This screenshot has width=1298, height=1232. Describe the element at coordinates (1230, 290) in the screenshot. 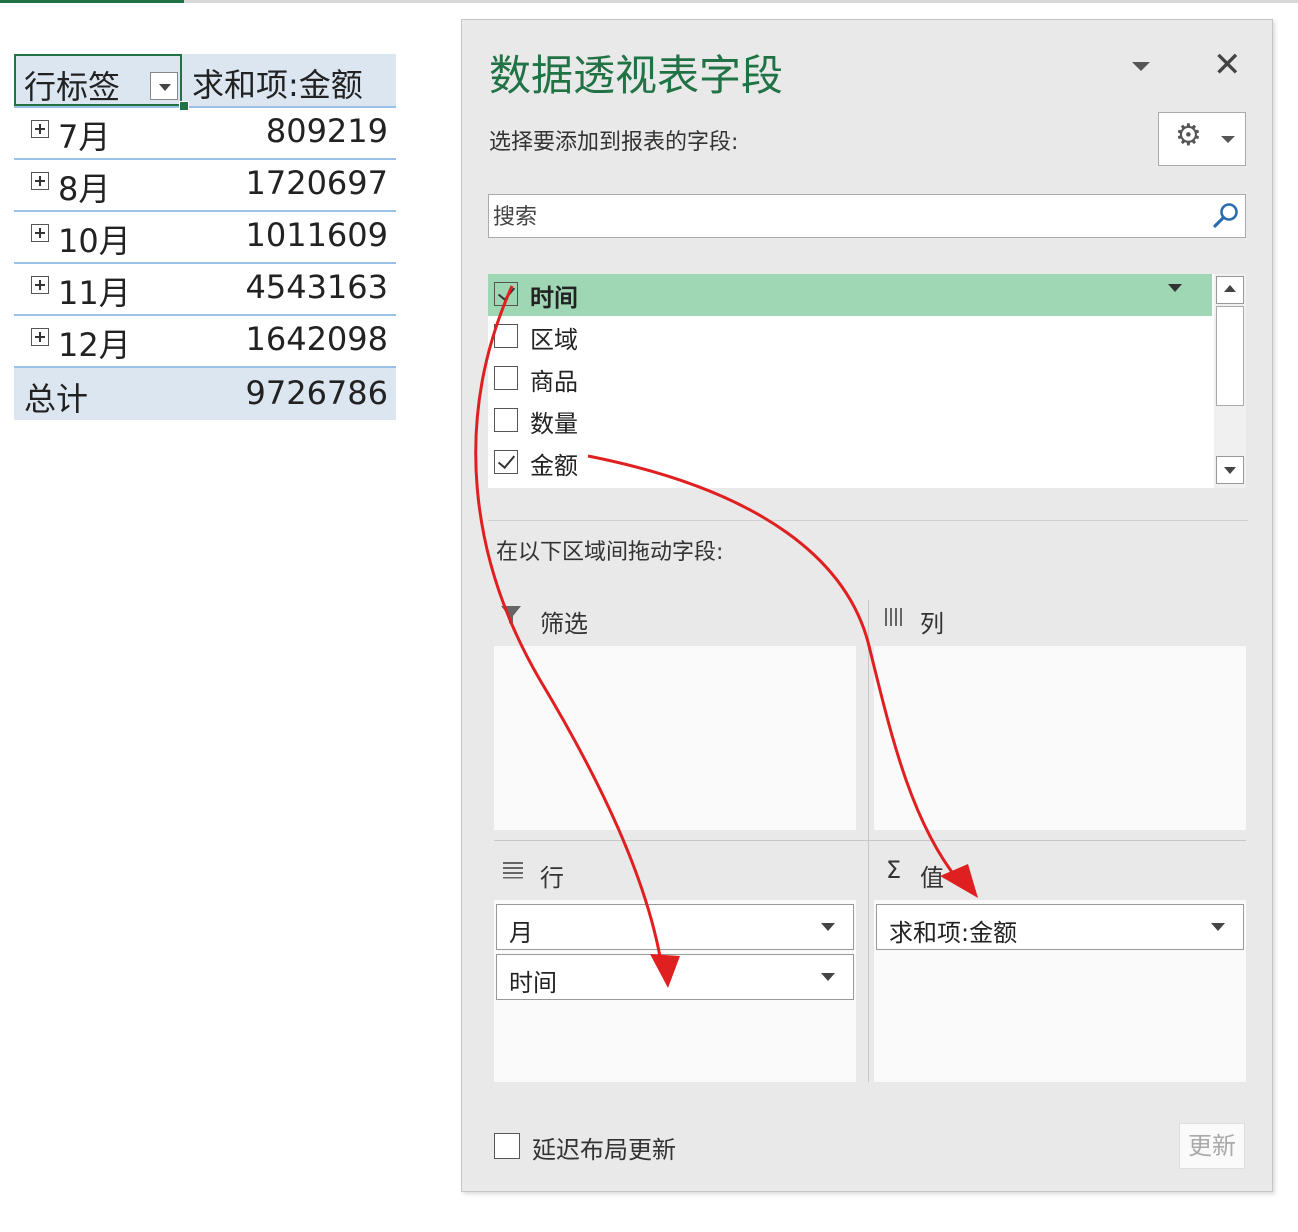

I see `scroll-up-button` at that location.